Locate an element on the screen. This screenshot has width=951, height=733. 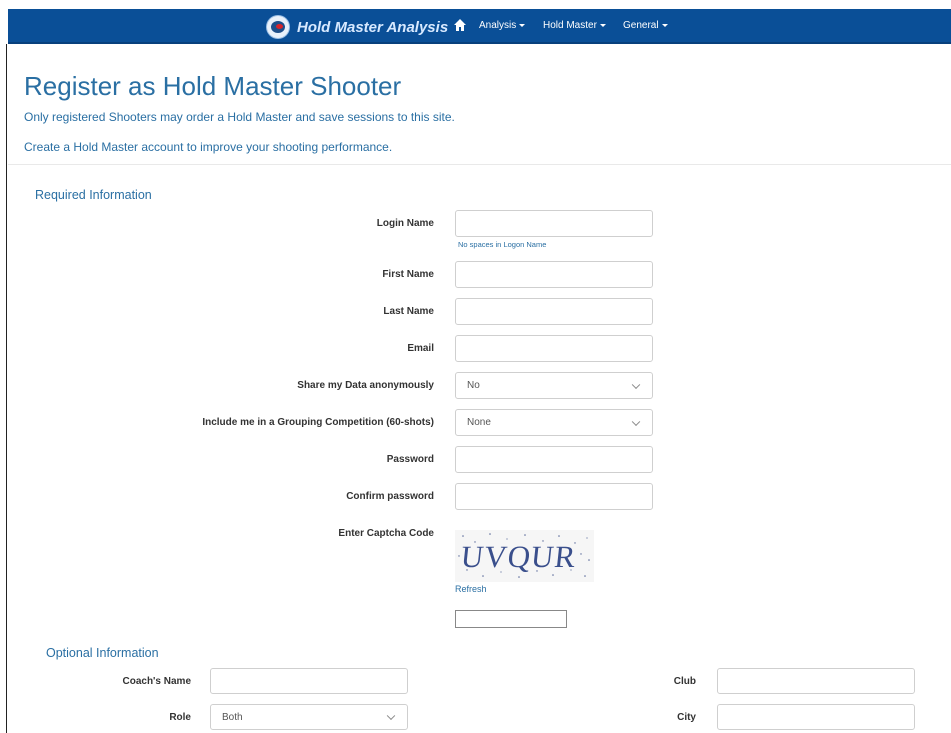
role-value: Both is located at coordinates (232, 717).